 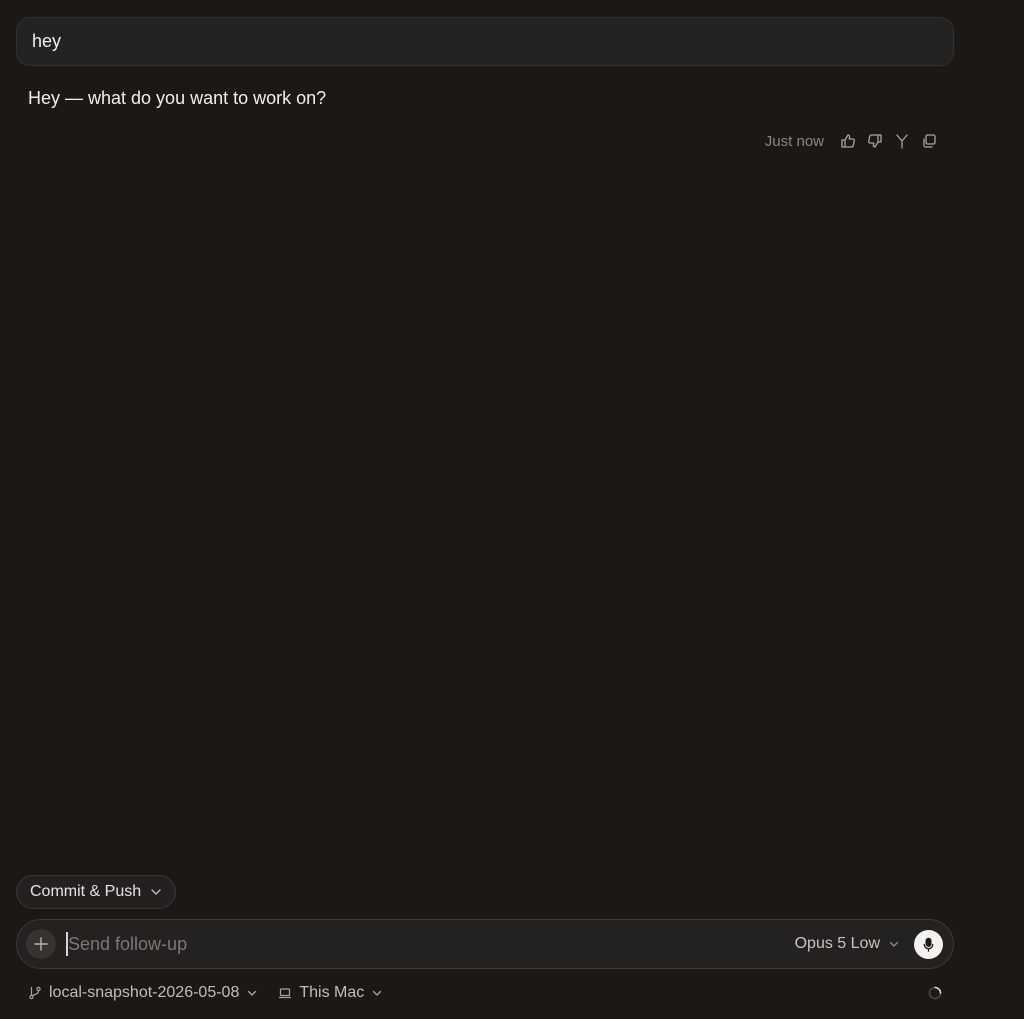 I want to click on commit-push-button: Commit & Push, so click(x=96, y=892).